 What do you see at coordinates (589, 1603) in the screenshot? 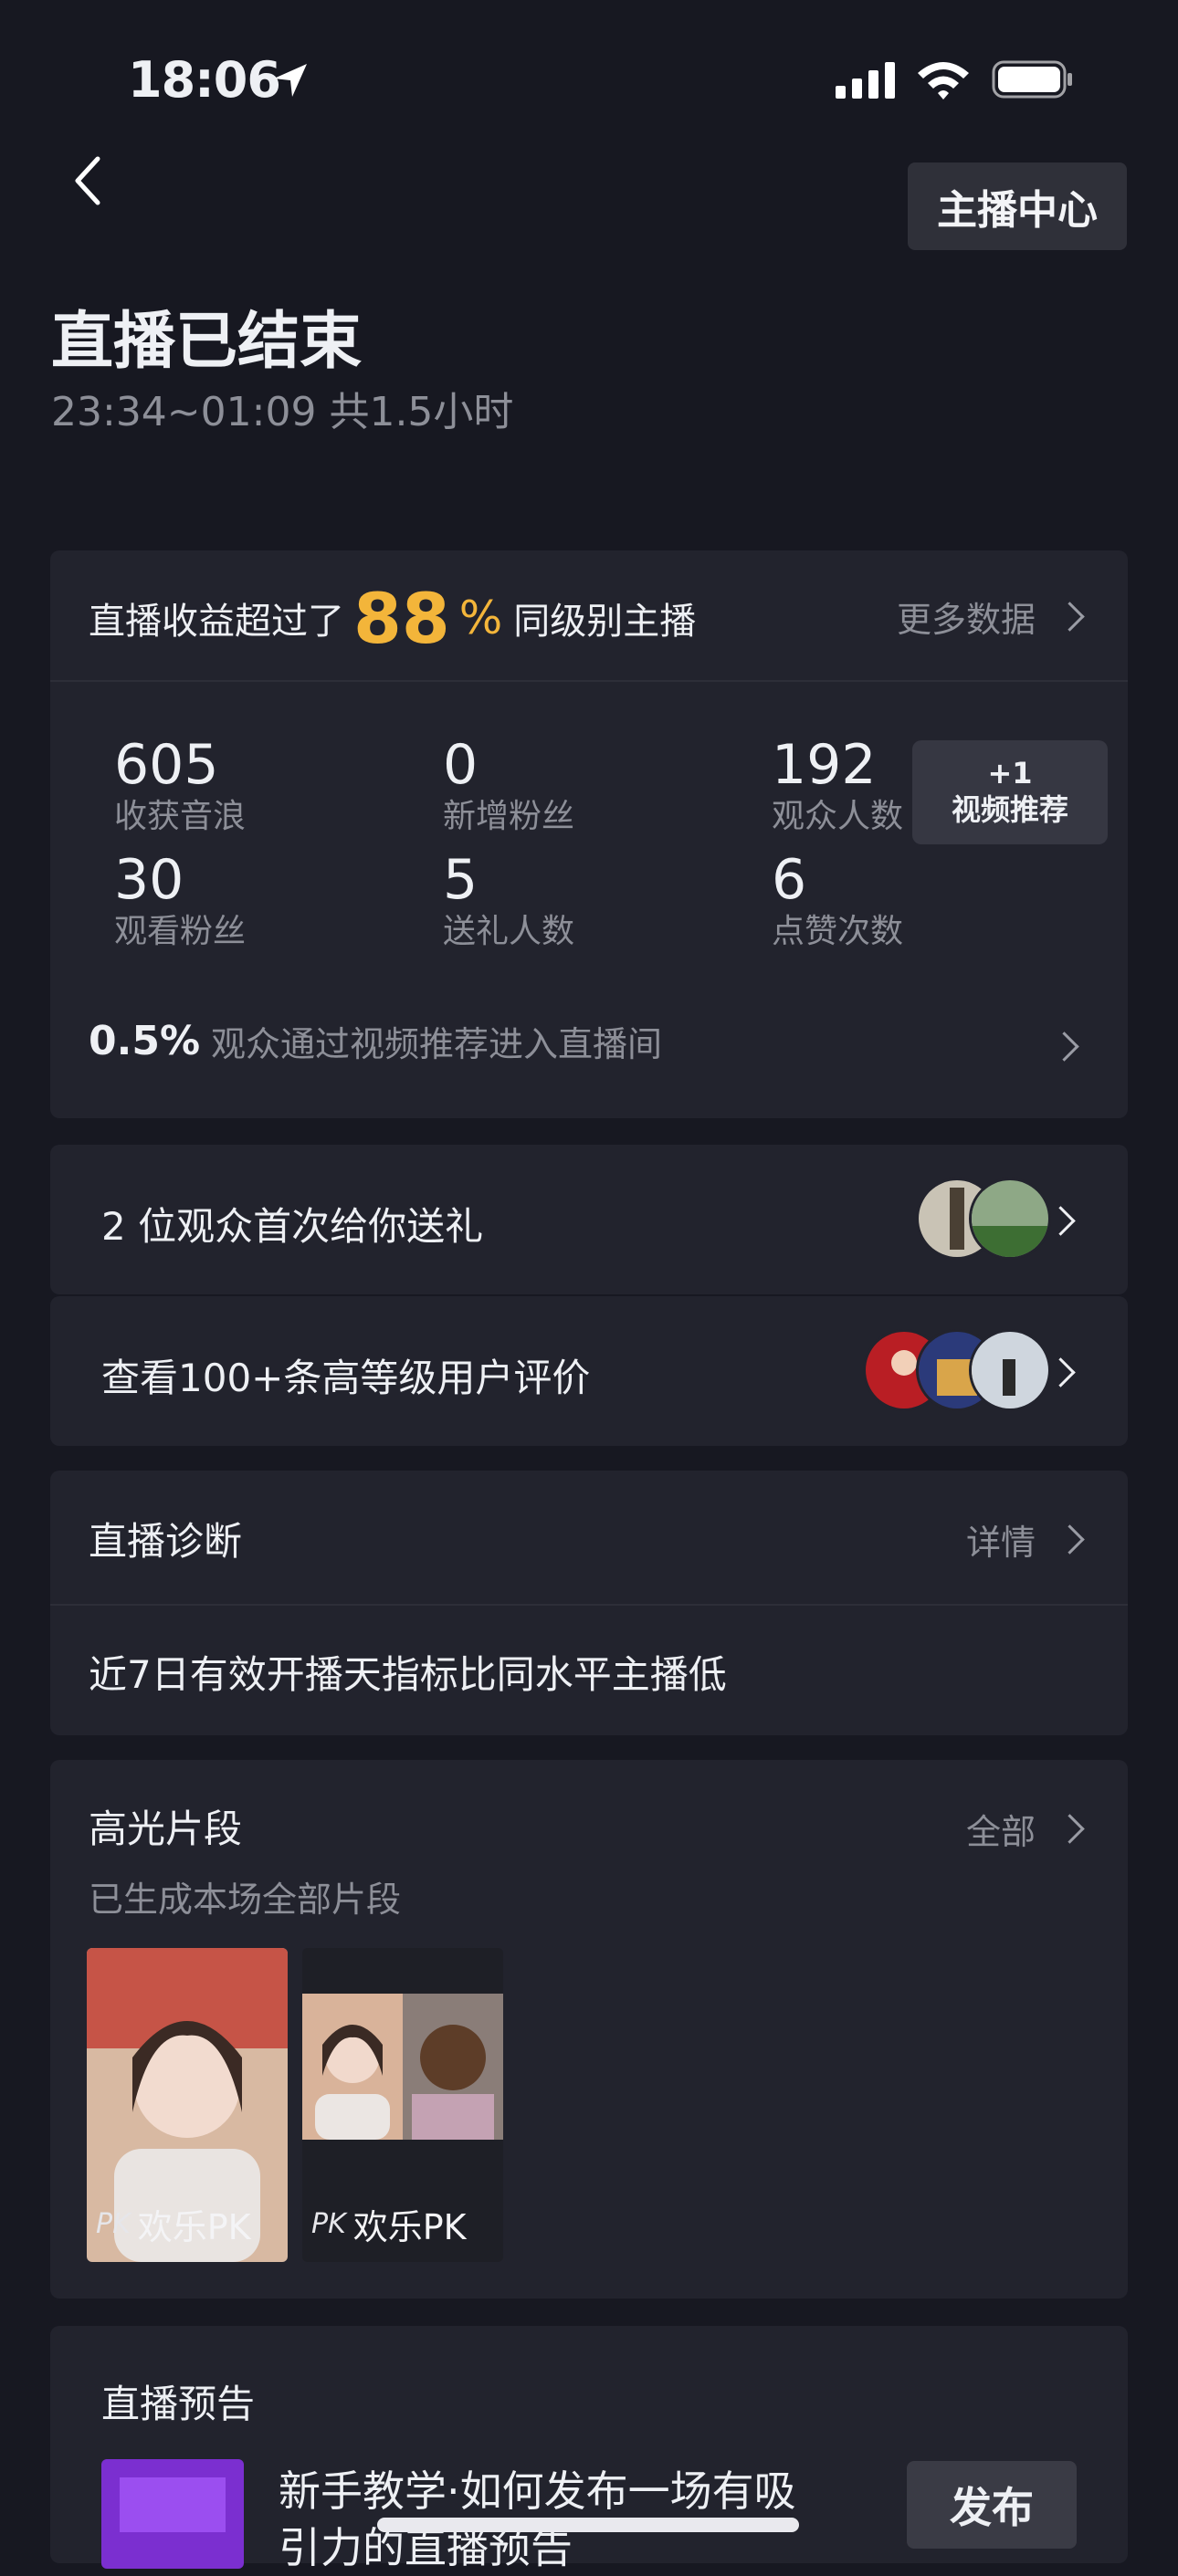
I see `diagnosis-card: 直播诊断 详情 近7日有效开播天指标比同水平主播低` at bounding box center [589, 1603].